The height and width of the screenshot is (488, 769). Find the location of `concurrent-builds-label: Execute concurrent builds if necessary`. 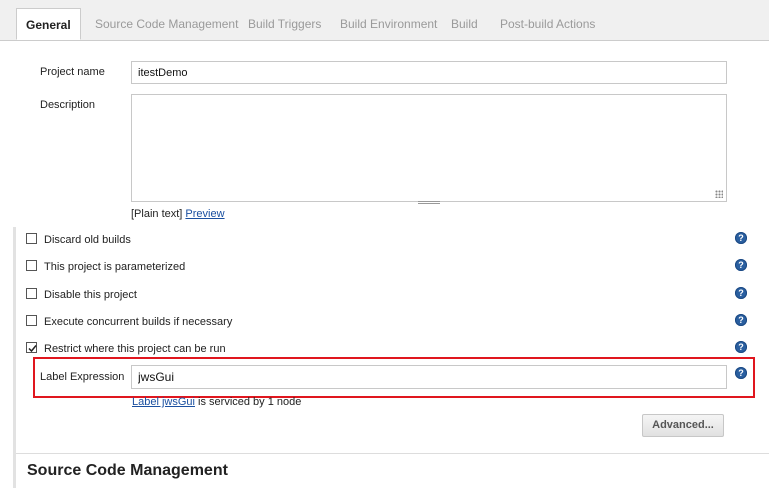

concurrent-builds-label: Execute concurrent builds if necessary is located at coordinates (138, 322).